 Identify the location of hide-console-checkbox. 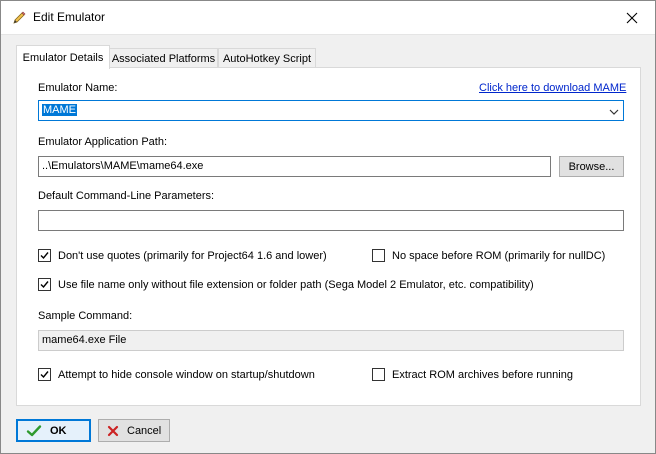
(44, 374).